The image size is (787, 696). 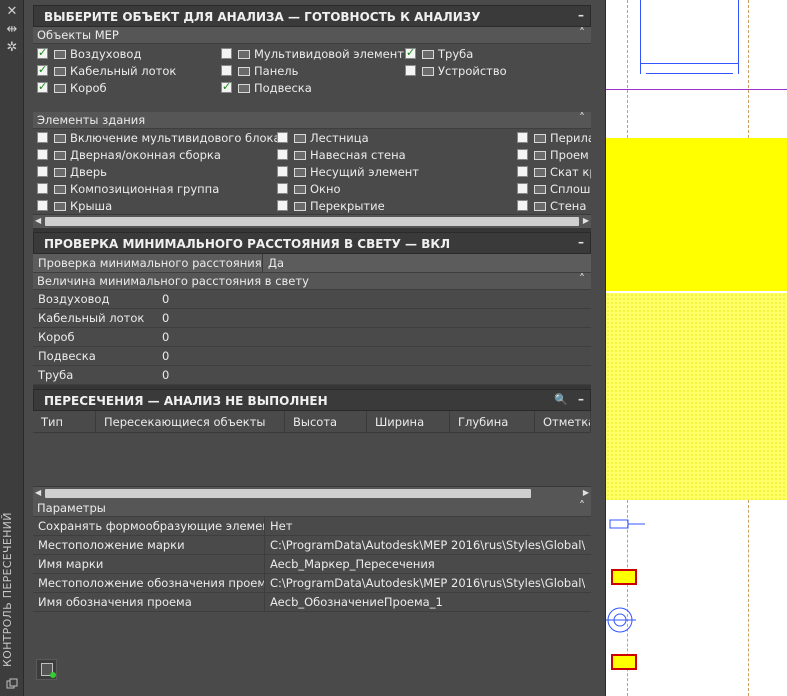 What do you see at coordinates (74, 205) in the screenshot?
I see `checkbox-item: Крыша` at bounding box center [74, 205].